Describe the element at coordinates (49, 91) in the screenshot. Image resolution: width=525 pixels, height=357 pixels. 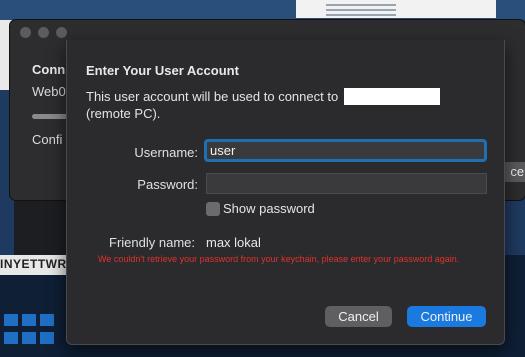
I see `connection-subtitle: Web0` at that location.